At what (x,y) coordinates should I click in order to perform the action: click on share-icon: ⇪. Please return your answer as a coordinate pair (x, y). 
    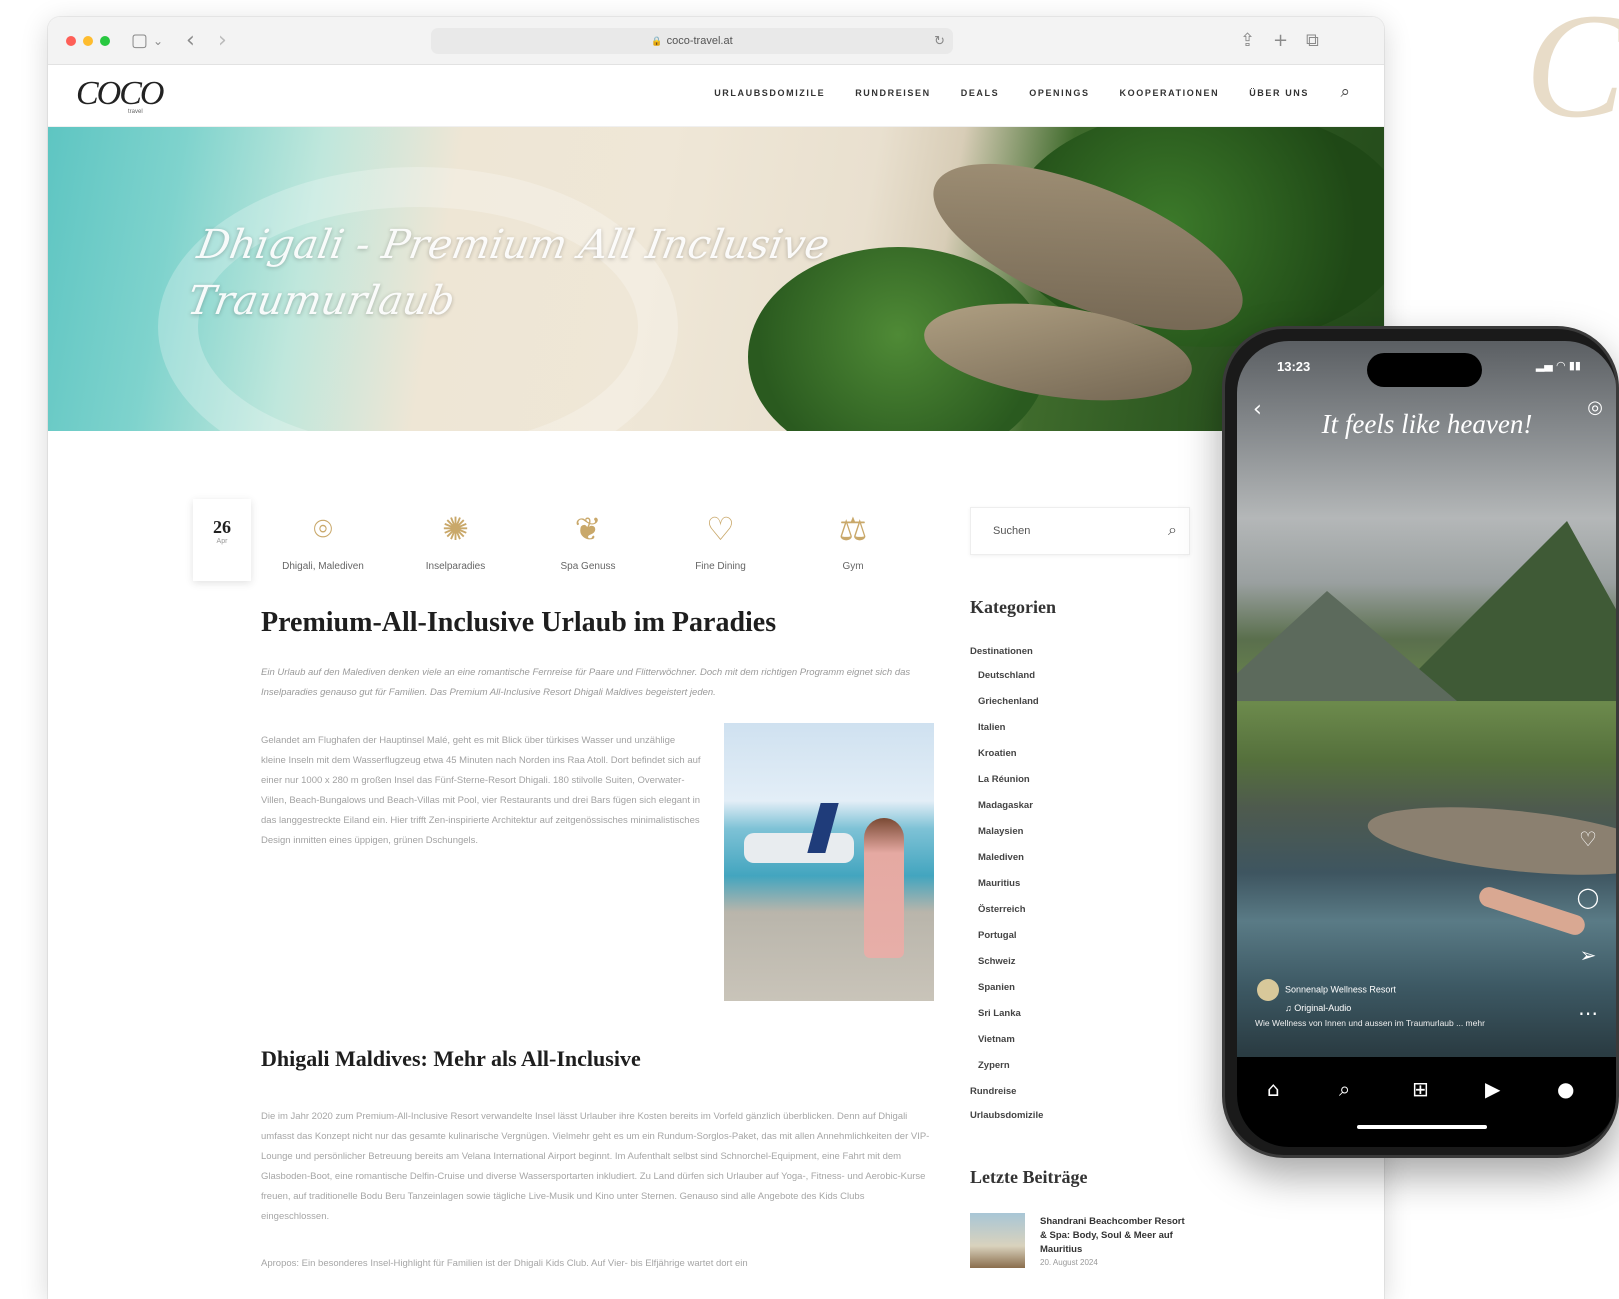
    Looking at the image, I should click on (1247, 41).